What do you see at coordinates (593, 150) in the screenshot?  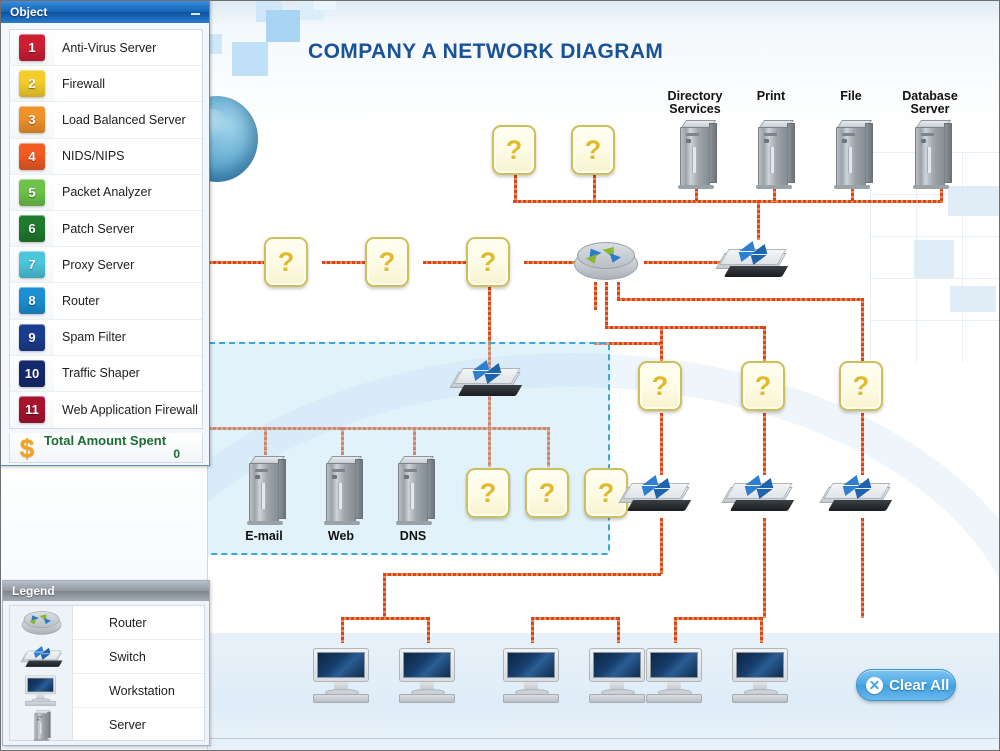 I see `dropzone-2: ?` at bounding box center [593, 150].